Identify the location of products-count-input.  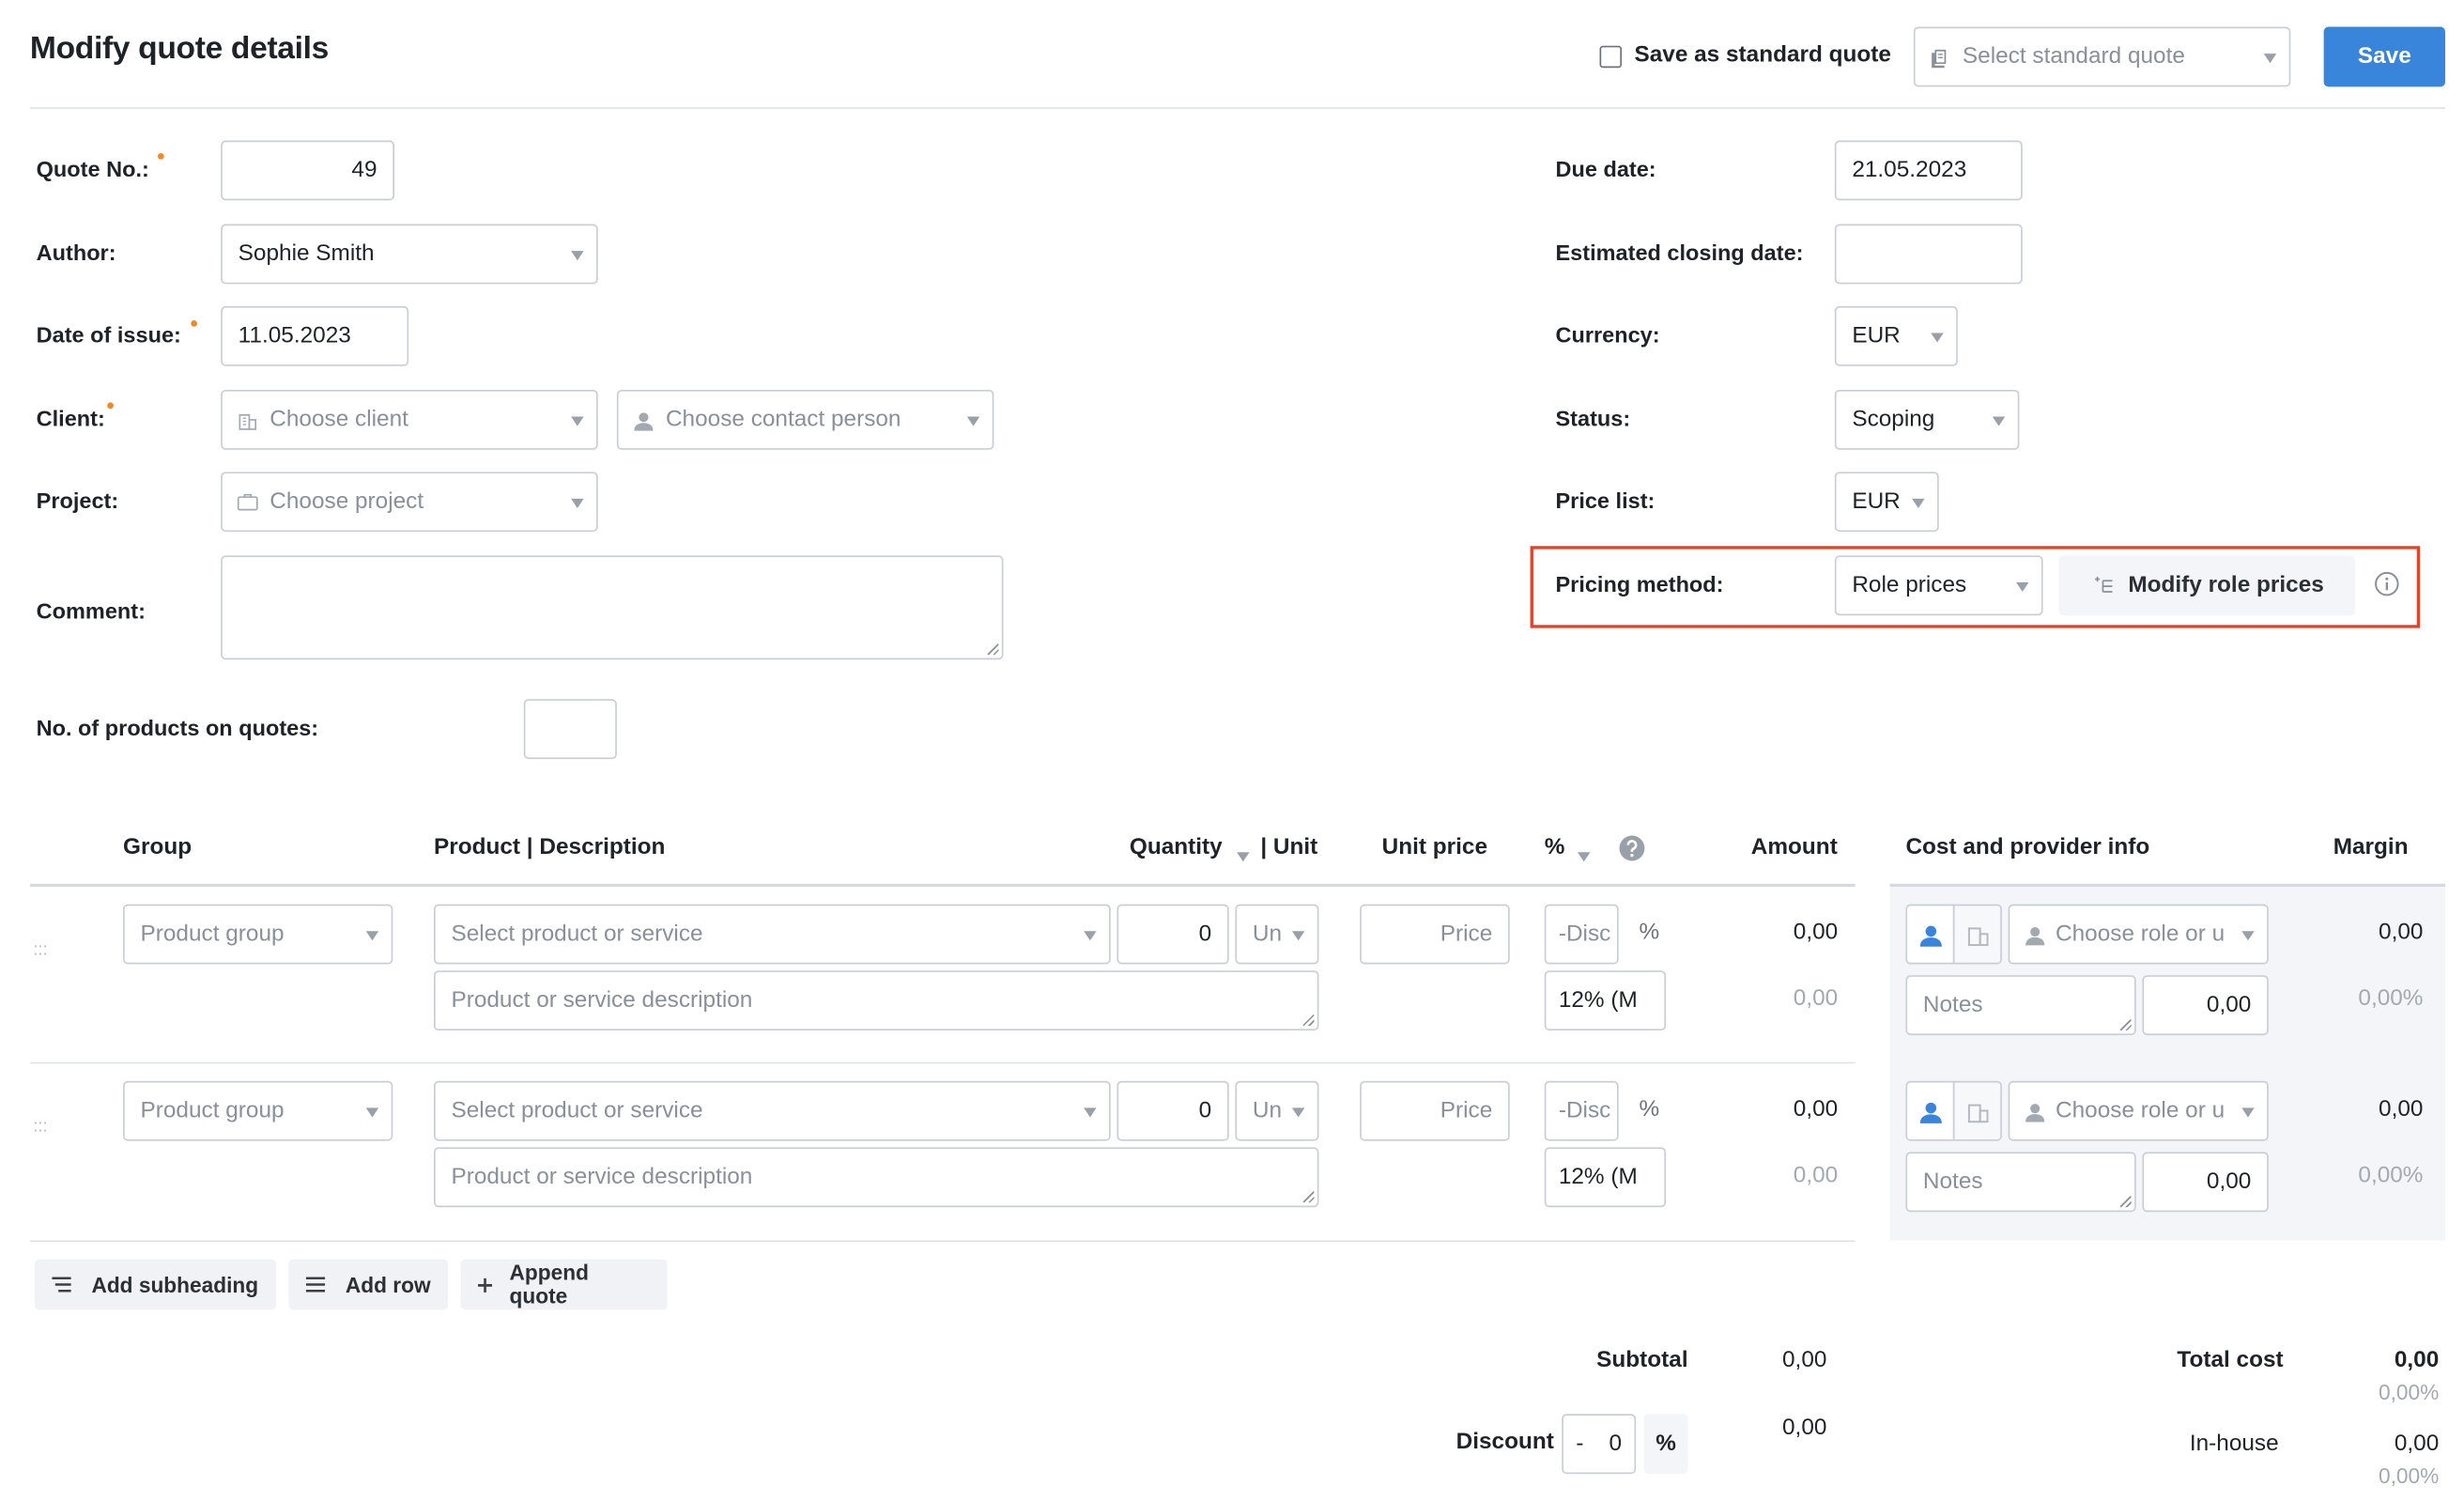
(570, 730).